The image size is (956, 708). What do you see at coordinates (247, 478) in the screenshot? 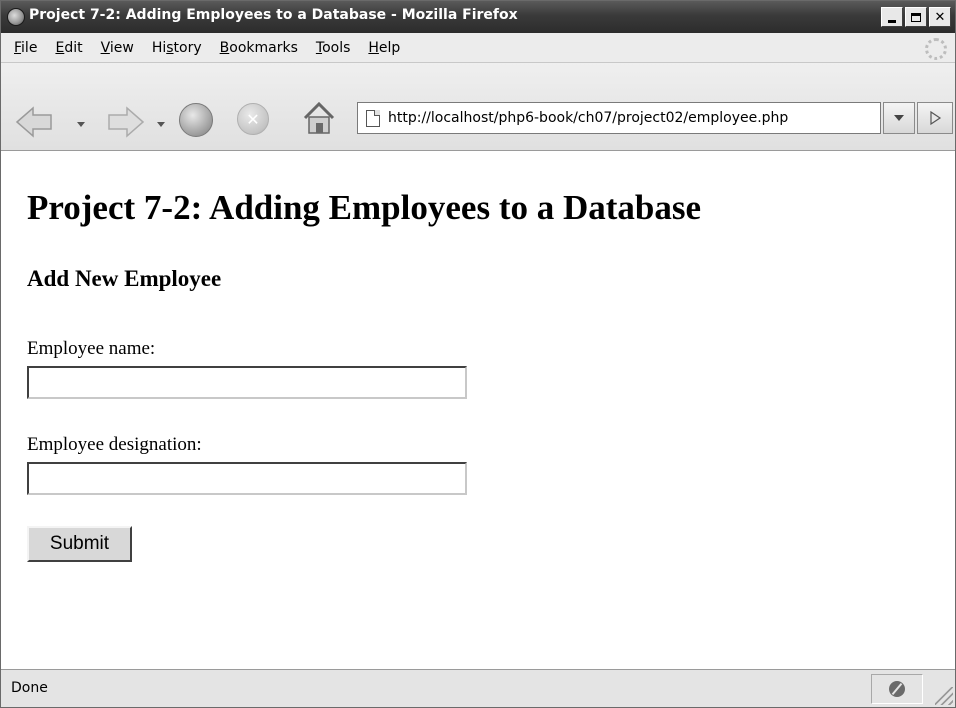
I see `employee-designation-input` at bounding box center [247, 478].